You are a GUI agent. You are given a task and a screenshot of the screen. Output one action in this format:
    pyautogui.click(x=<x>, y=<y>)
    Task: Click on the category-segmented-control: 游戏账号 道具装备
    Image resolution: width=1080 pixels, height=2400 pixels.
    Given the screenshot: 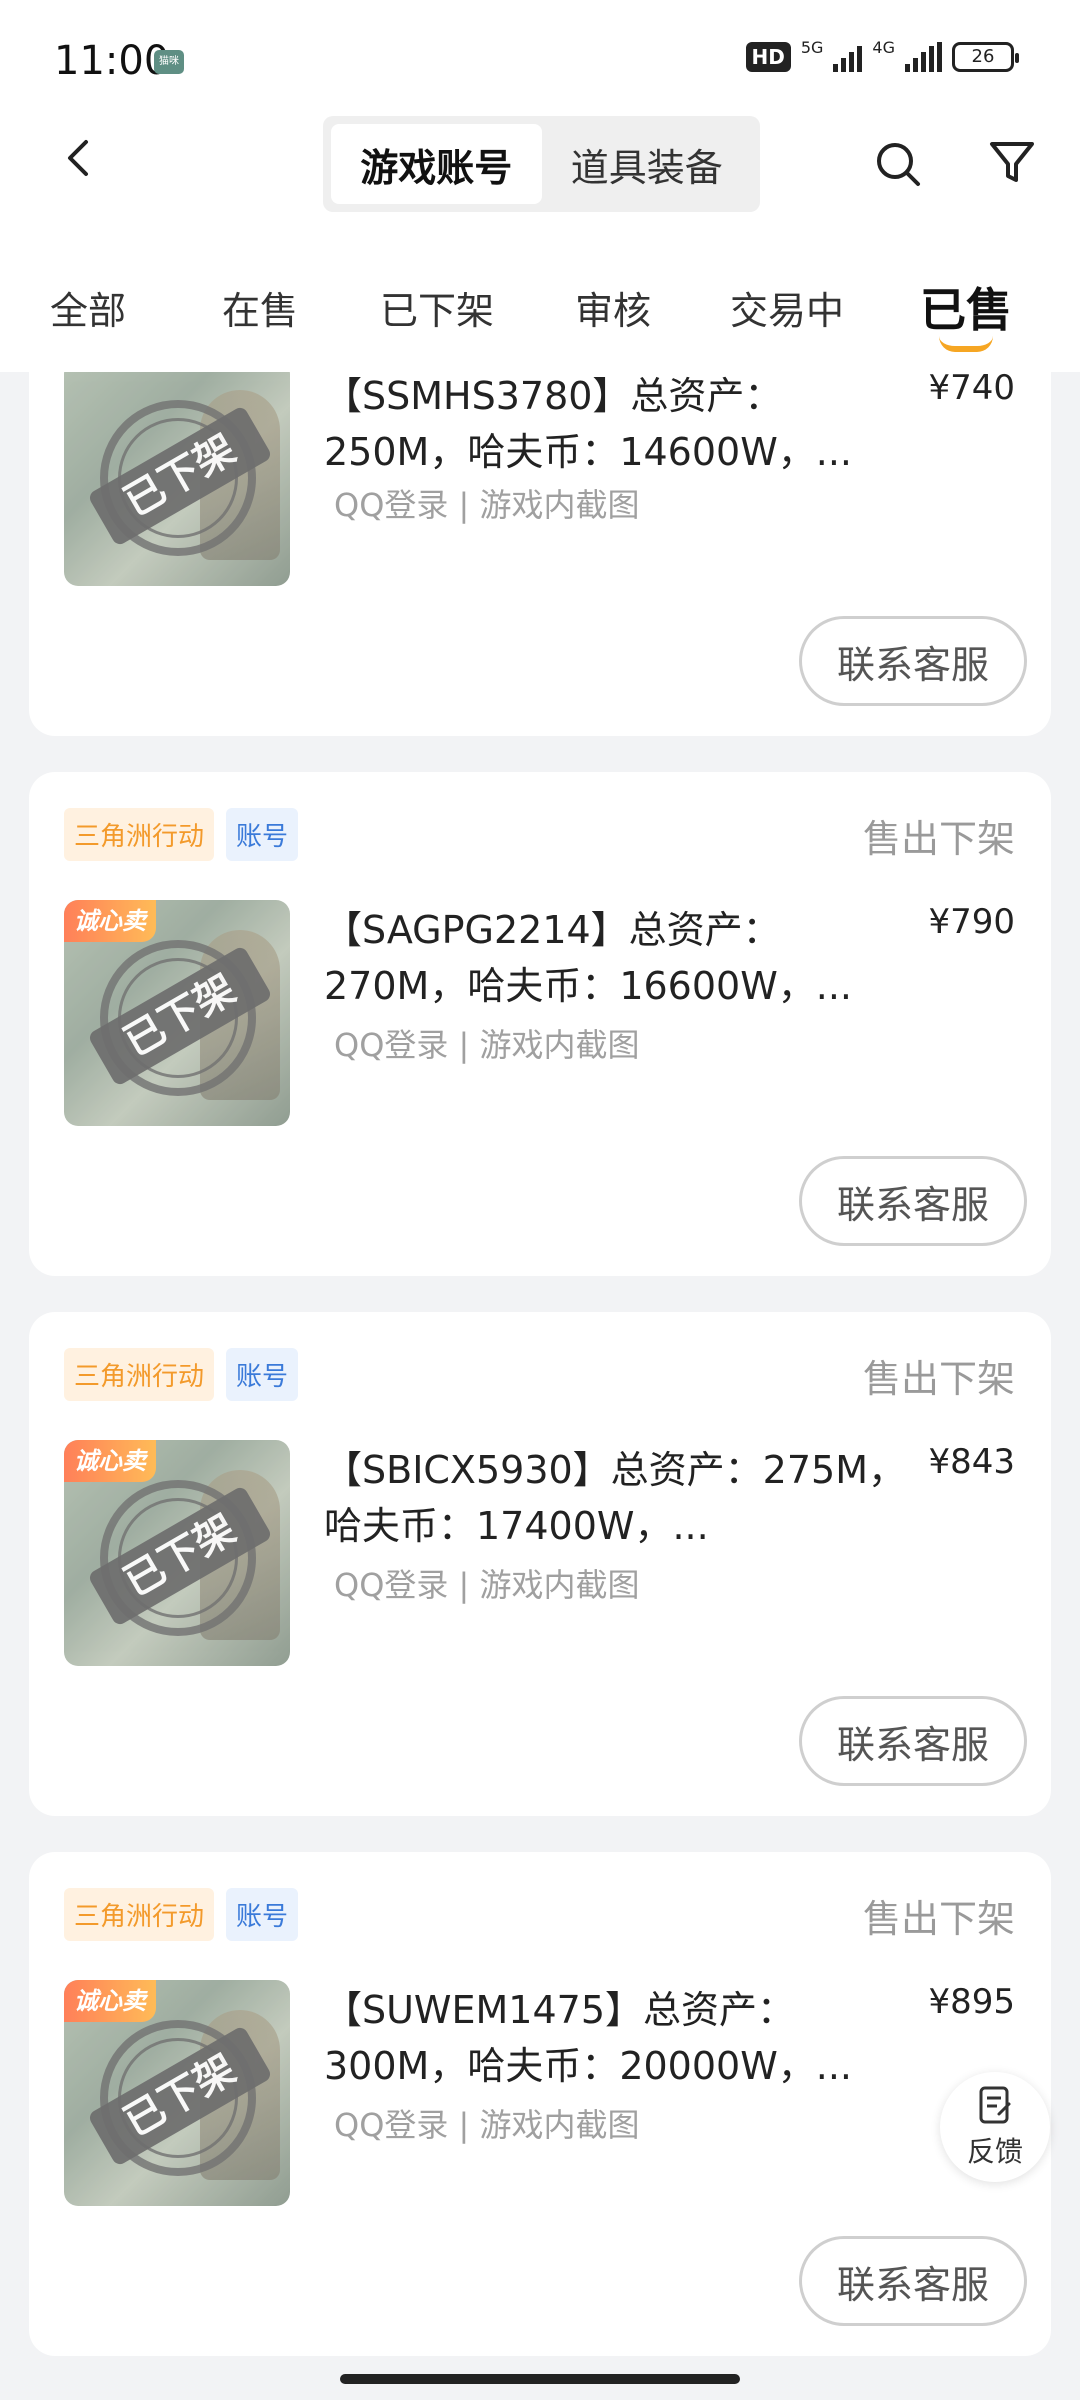 What is the action you would take?
    pyautogui.click(x=541, y=164)
    